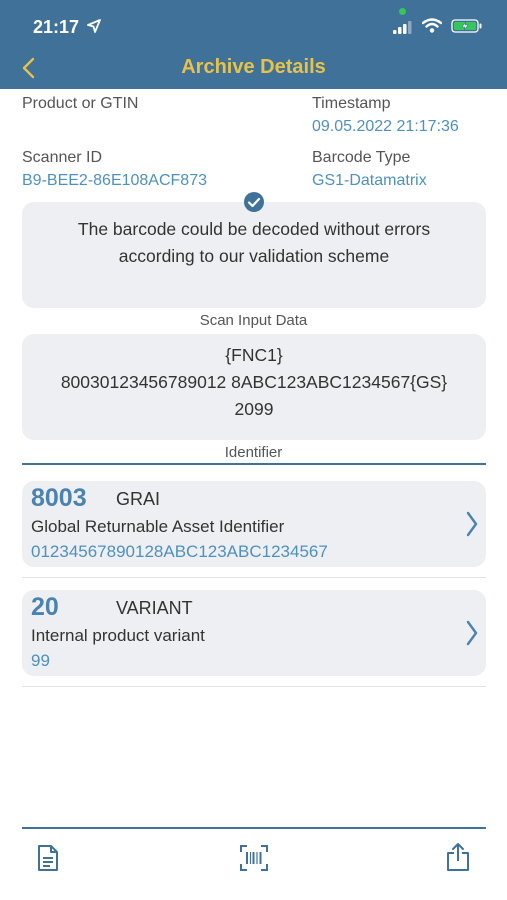 The width and height of the screenshot is (507, 900). I want to click on identifier-description: Global Returnable Asset Identifier, so click(158, 526).